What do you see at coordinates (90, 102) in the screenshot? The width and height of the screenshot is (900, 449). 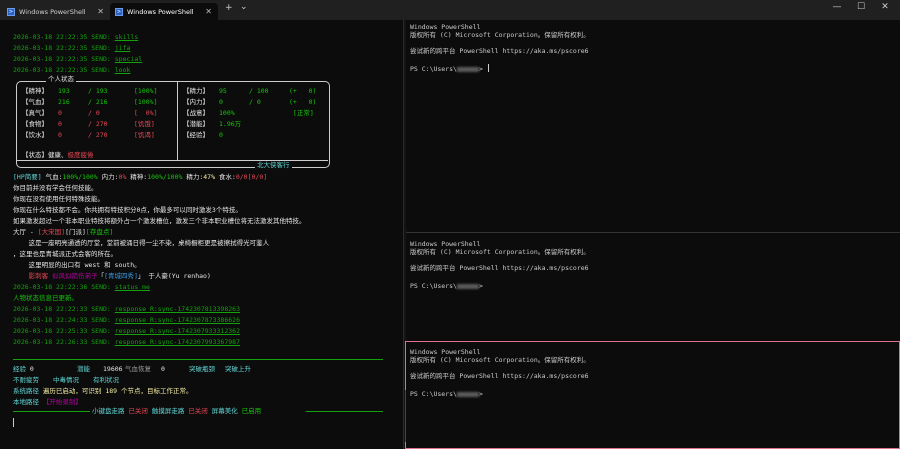 I see `stat-hp: 【气血】 216/ 216 [100%]` at bounding box center [90, 102].